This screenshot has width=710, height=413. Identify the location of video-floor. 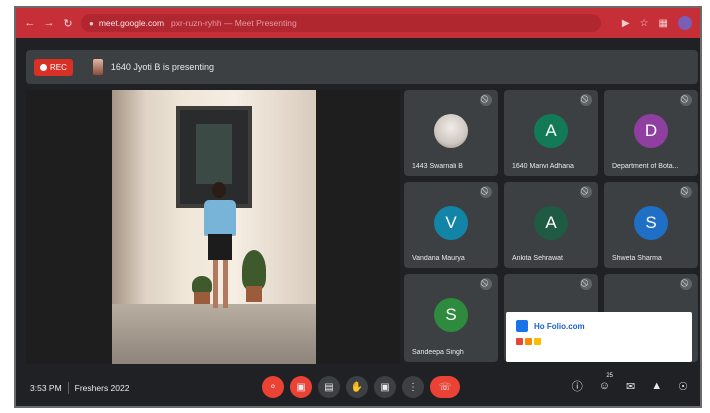
(214, 334).